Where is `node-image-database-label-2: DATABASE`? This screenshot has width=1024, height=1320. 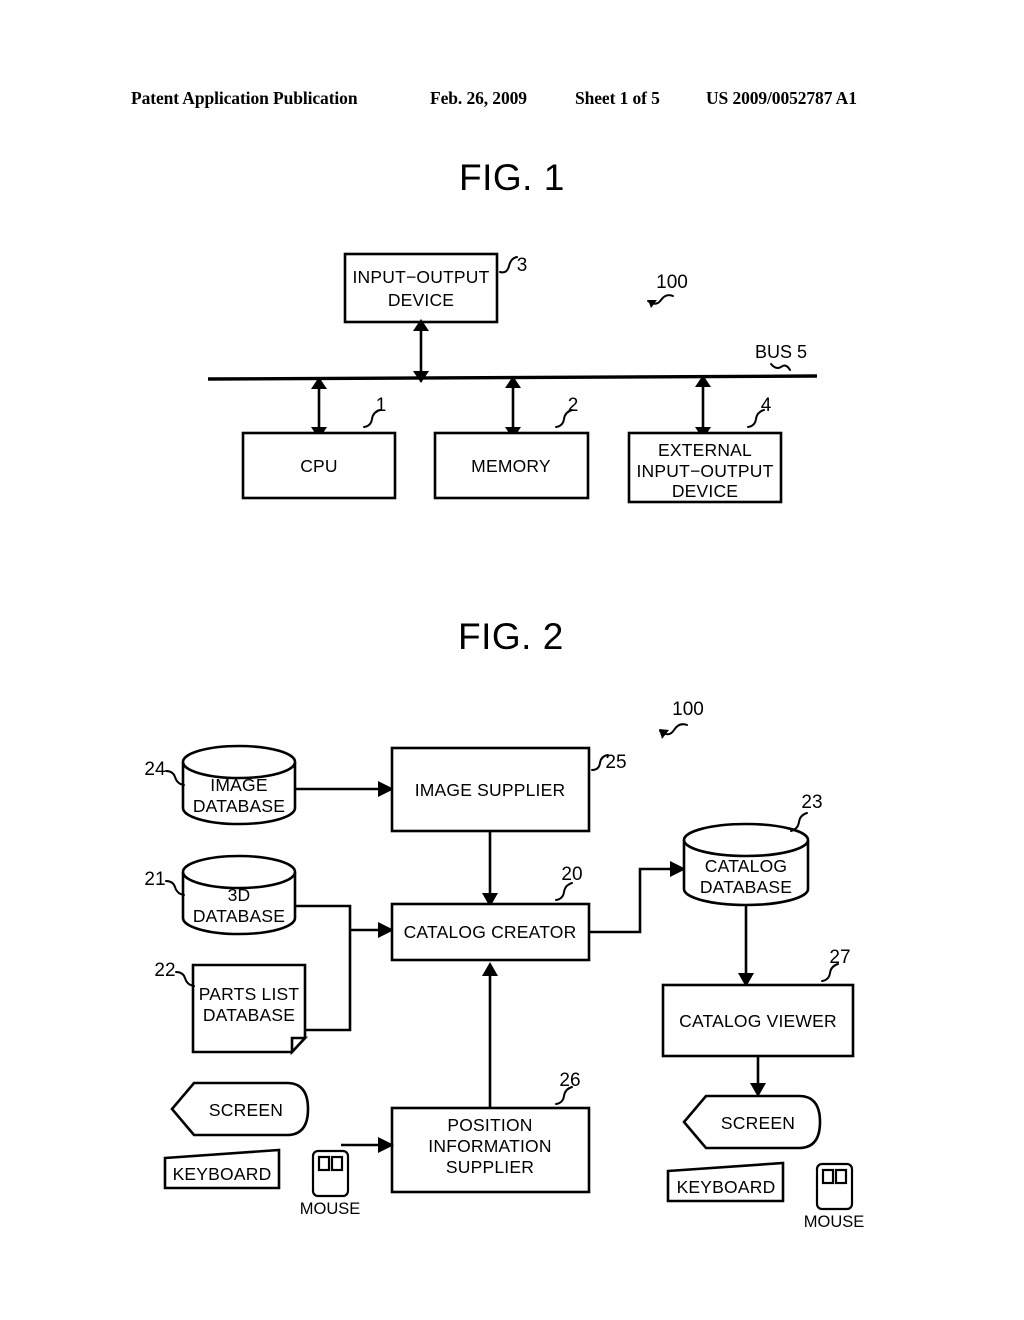 node-image-database-label-2: DATABASE is located at coordinates (239, 806).